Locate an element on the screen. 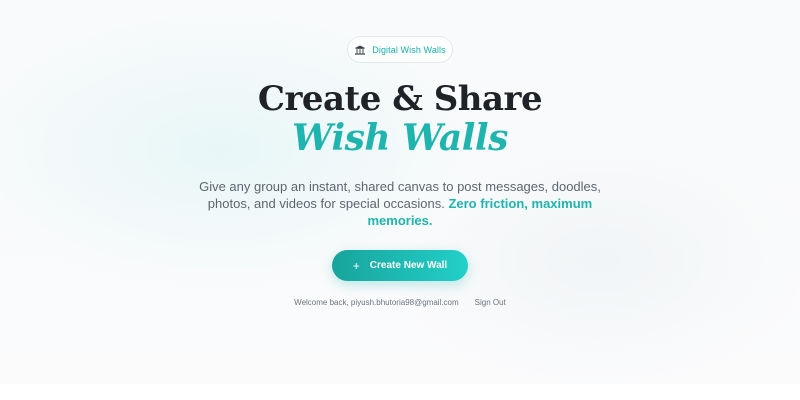  category-badge: Digital Wish Walls is located at coordinates (400, 49).